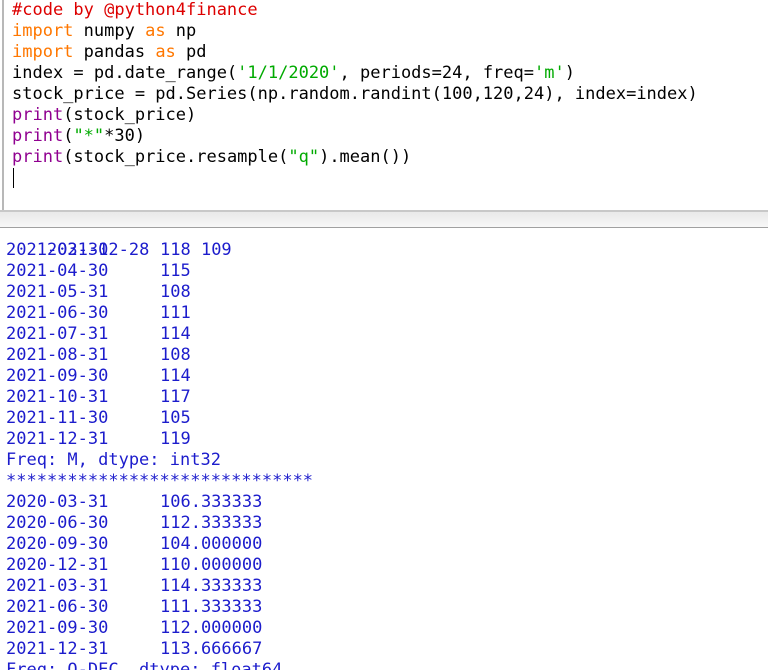 Image resolution: width=768 pixels, height=670 pixels. I want to click on output-row: 2020-12-31 110.000000, so click(134, 565).